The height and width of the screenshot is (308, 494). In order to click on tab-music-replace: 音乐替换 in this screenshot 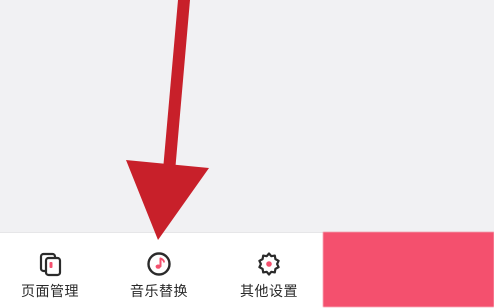, I will do `click(159, 270)`.